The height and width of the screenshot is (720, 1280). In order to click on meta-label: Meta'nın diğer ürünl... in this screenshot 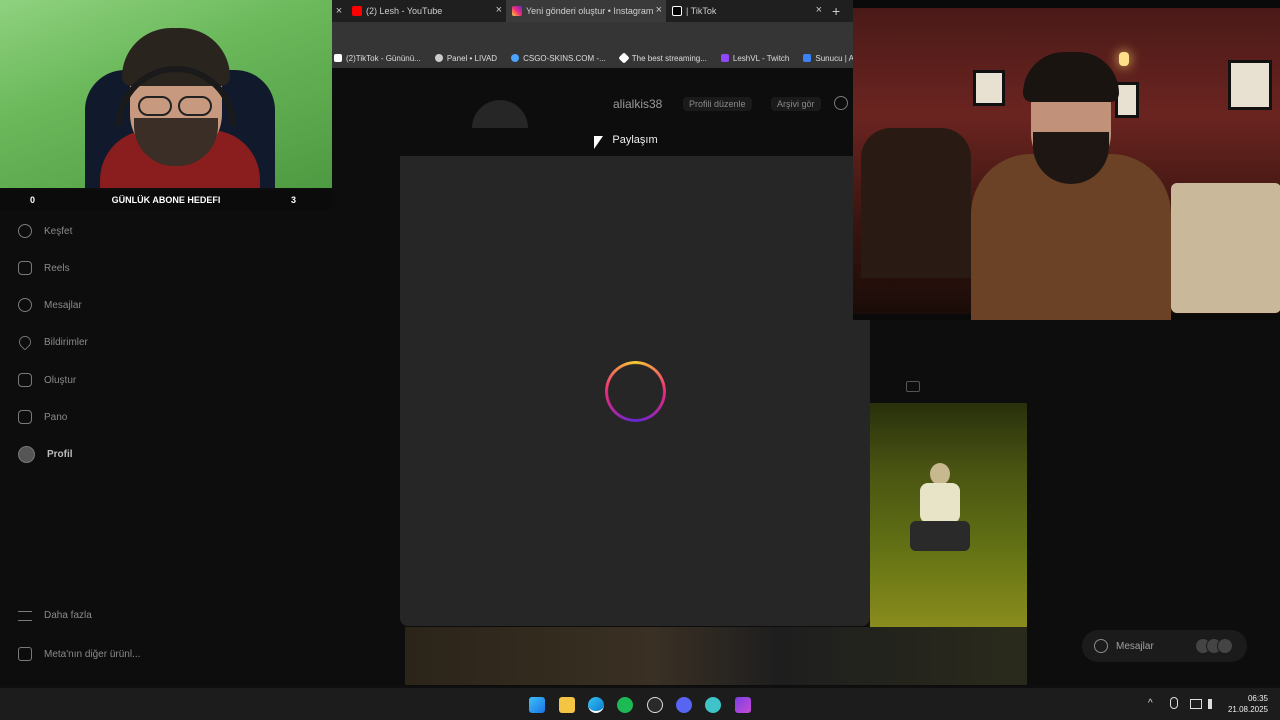, I will do `click(92, 654)`.